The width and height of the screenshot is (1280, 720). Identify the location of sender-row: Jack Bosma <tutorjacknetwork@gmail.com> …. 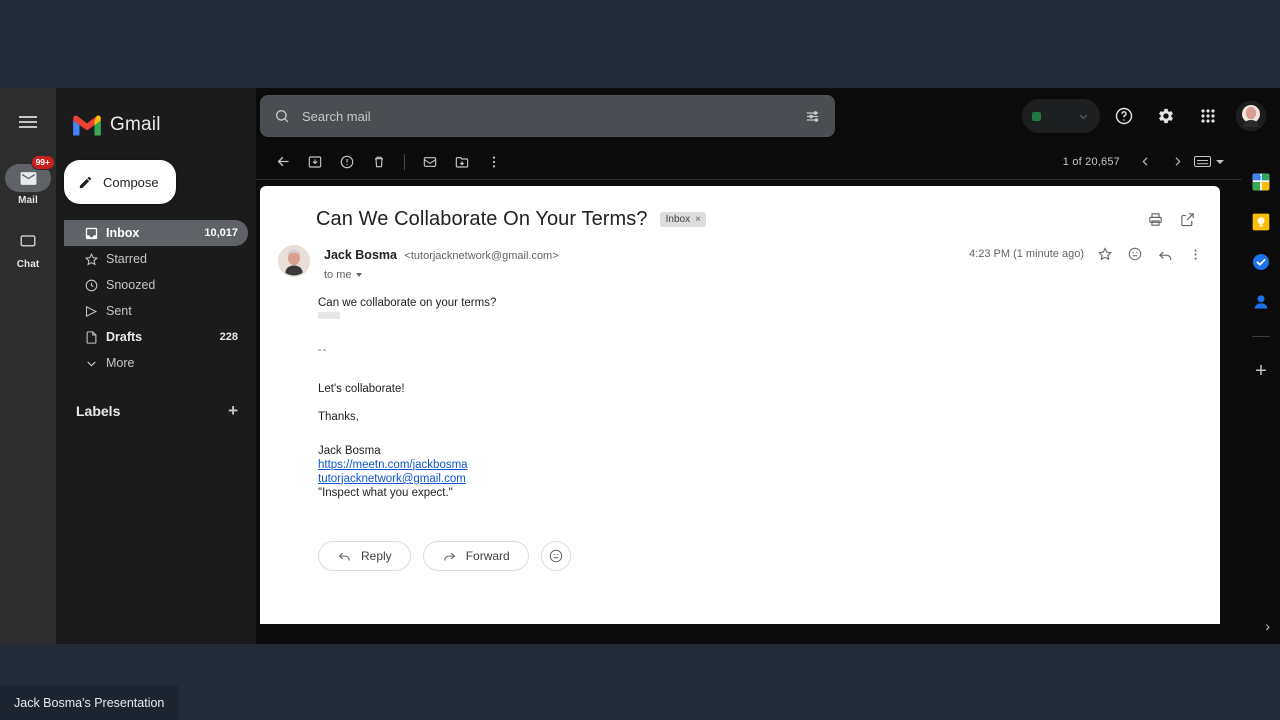
(740, 256).